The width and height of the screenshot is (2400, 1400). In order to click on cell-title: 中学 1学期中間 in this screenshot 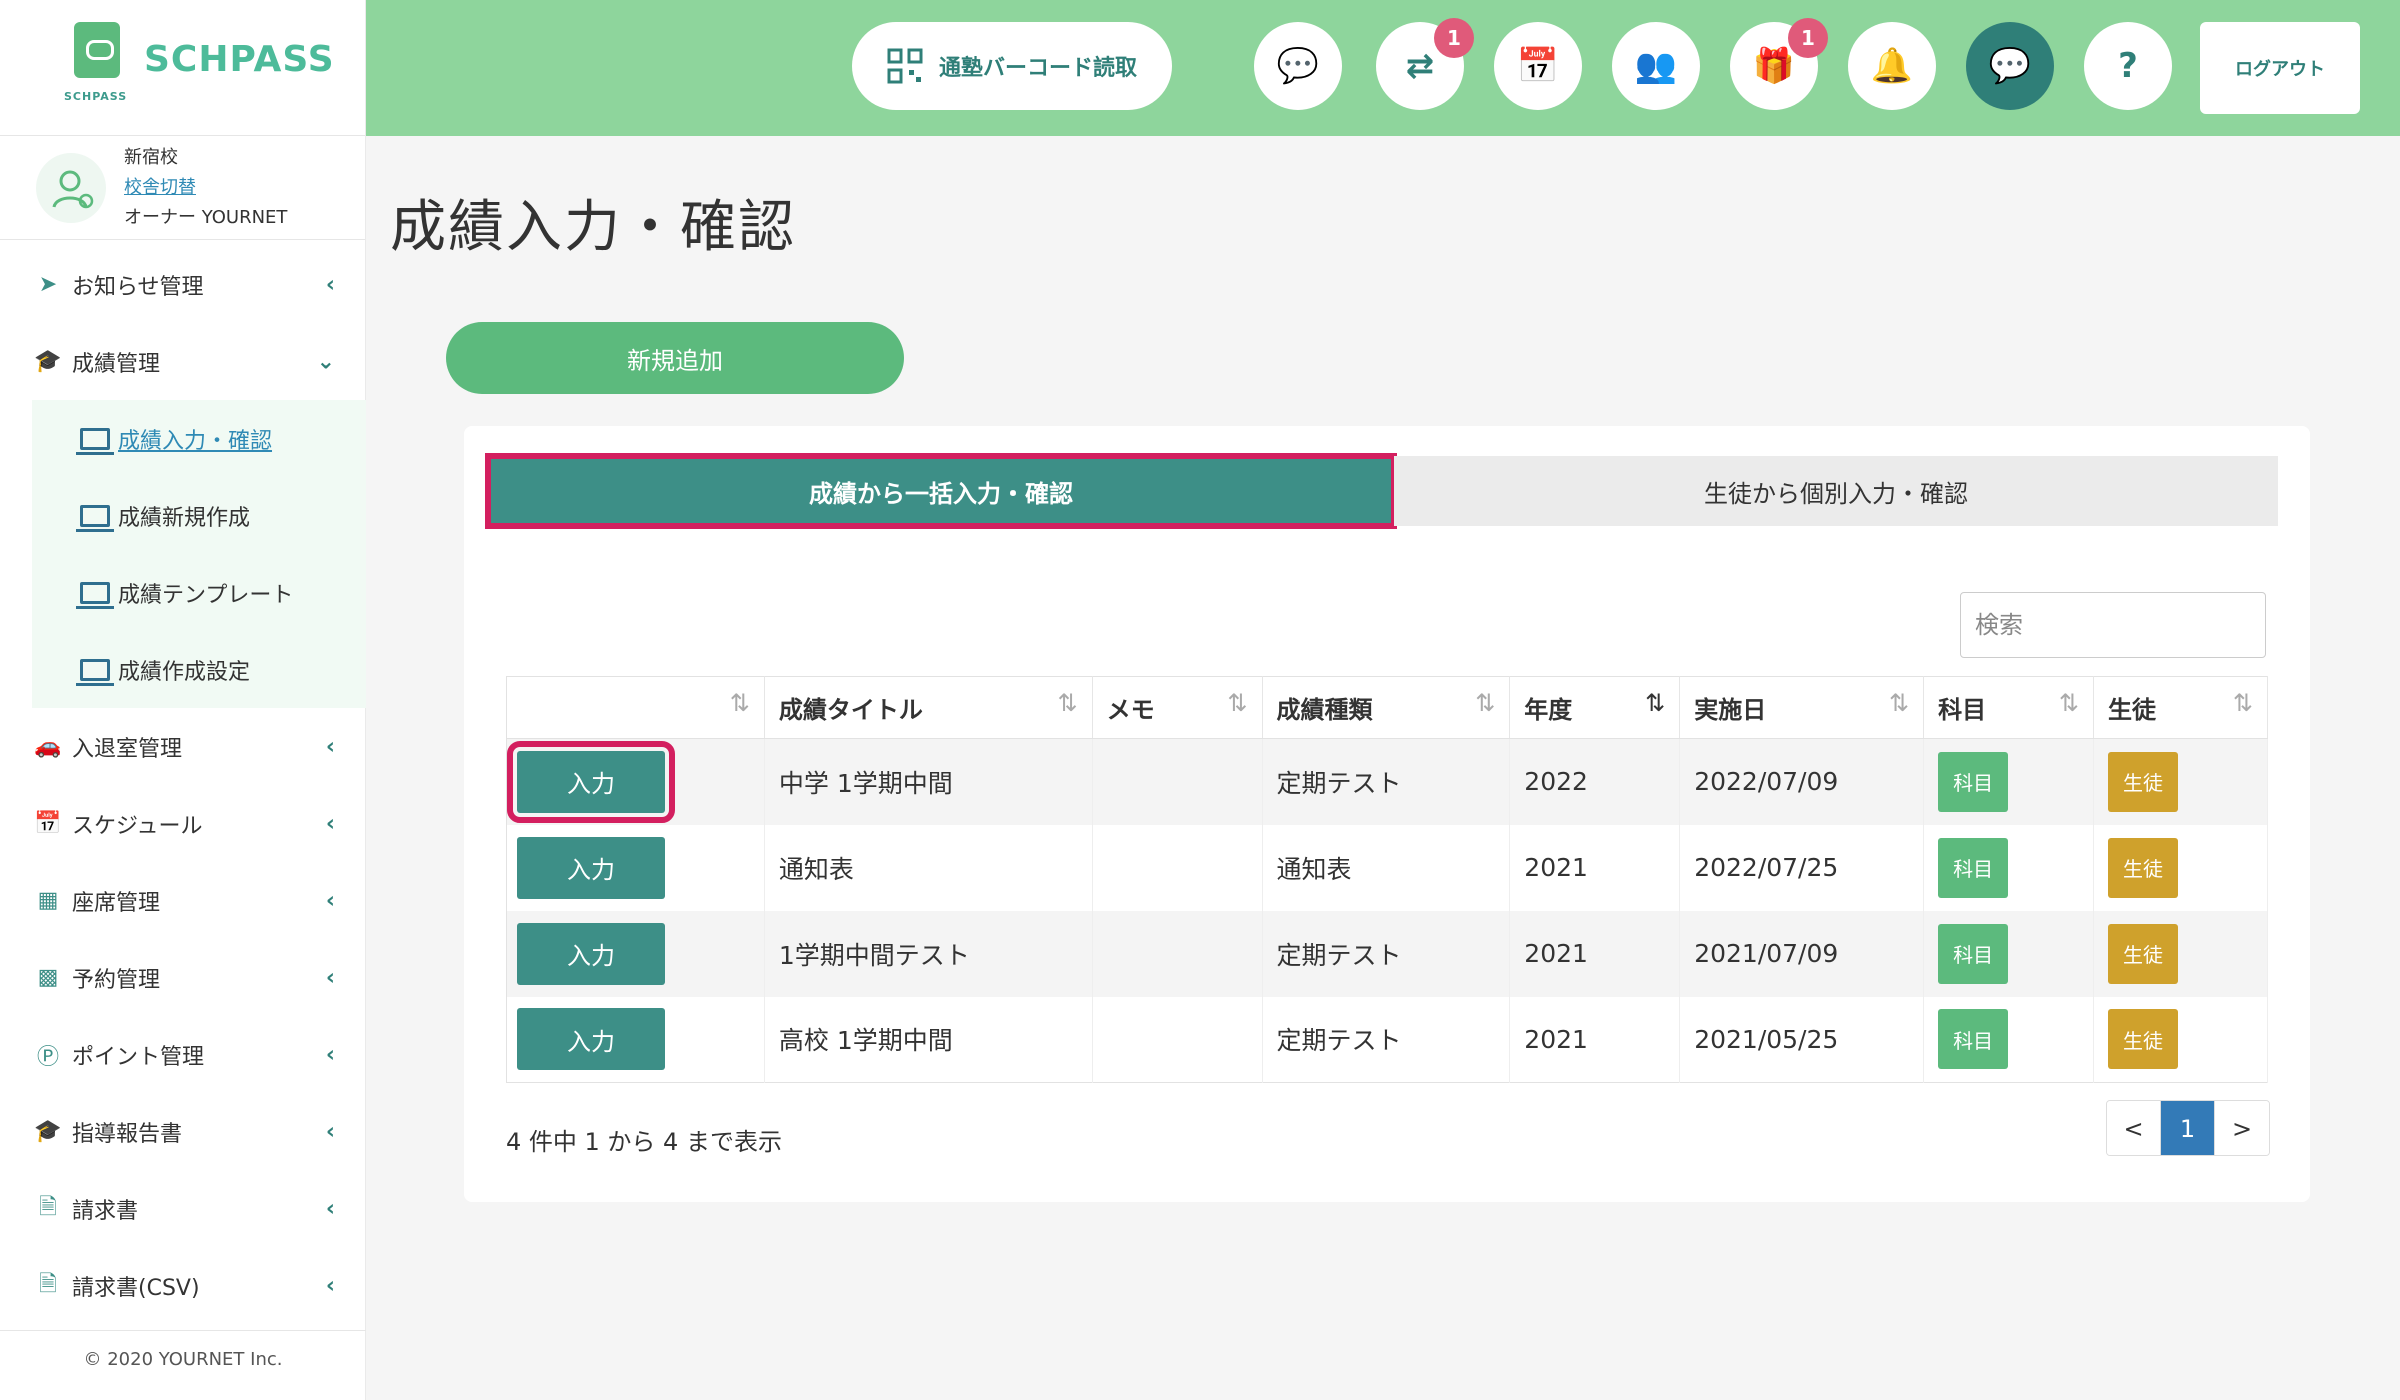, I will do `click(928, 781)`.